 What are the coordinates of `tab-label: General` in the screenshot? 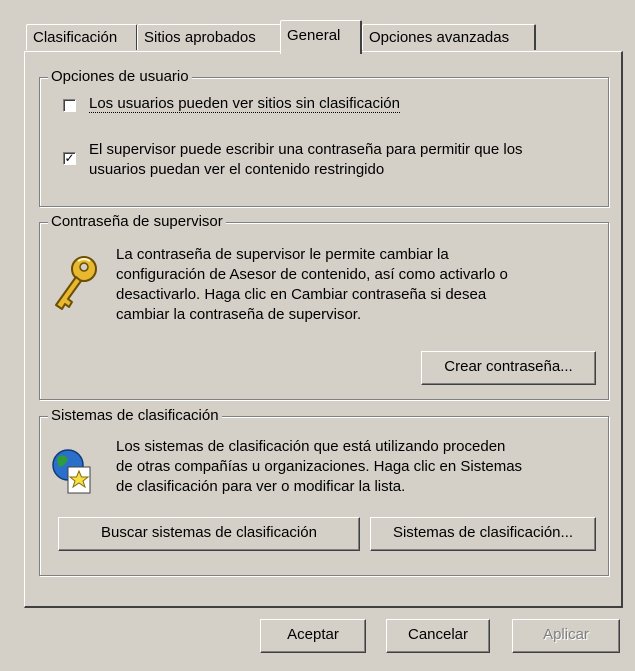 It's located at (314, 35).